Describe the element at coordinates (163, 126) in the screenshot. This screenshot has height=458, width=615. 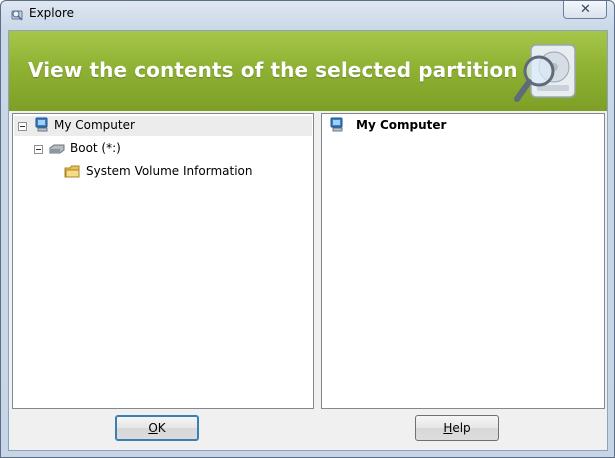
I see `tree-item-my-computer: My Computer` at that location.